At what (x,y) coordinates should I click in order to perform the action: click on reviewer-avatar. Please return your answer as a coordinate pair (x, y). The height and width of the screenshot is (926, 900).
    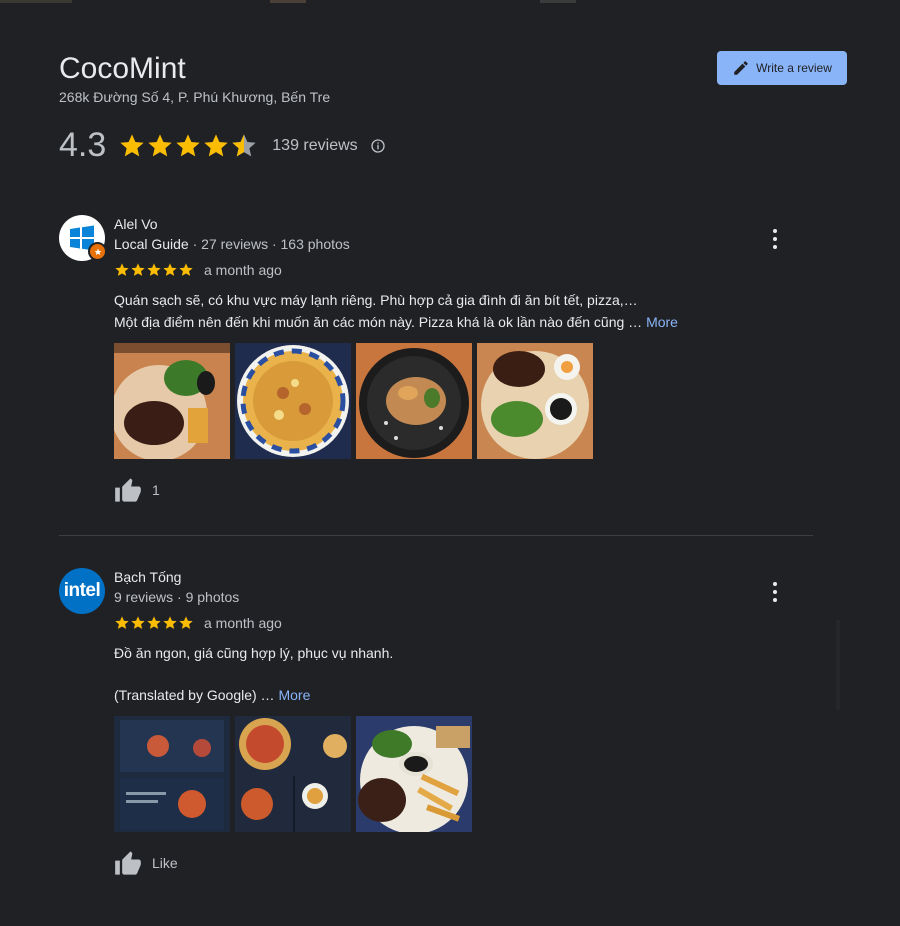
    Looking at the image, I should click on (83, 238).